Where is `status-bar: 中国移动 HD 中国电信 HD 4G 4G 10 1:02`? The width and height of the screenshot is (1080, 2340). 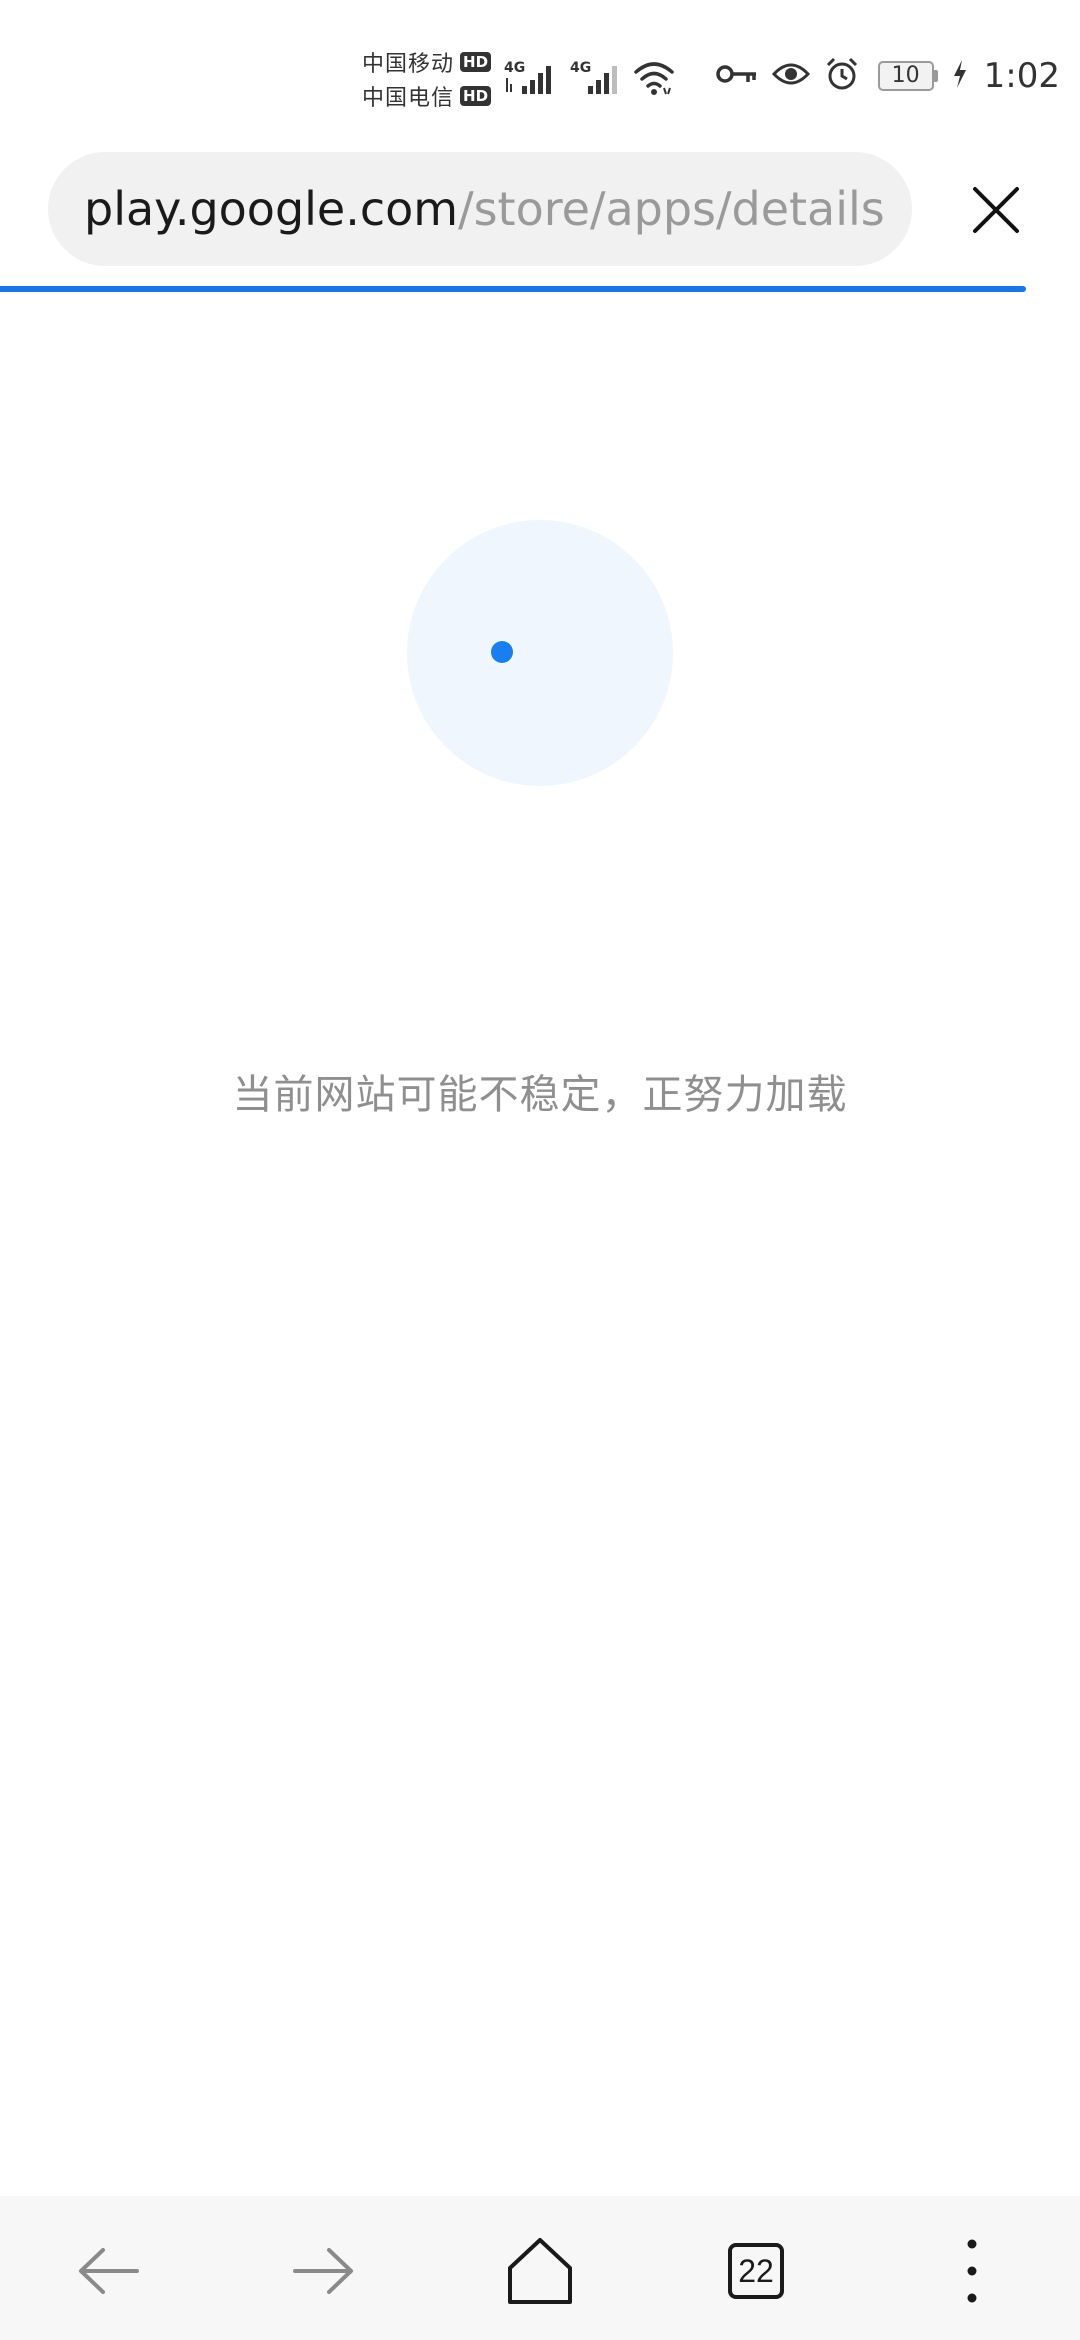
status-bar: 中国移动 HD 中国电信 HD 4G 4G 10 1:02 is located at coordinates (540, 75).